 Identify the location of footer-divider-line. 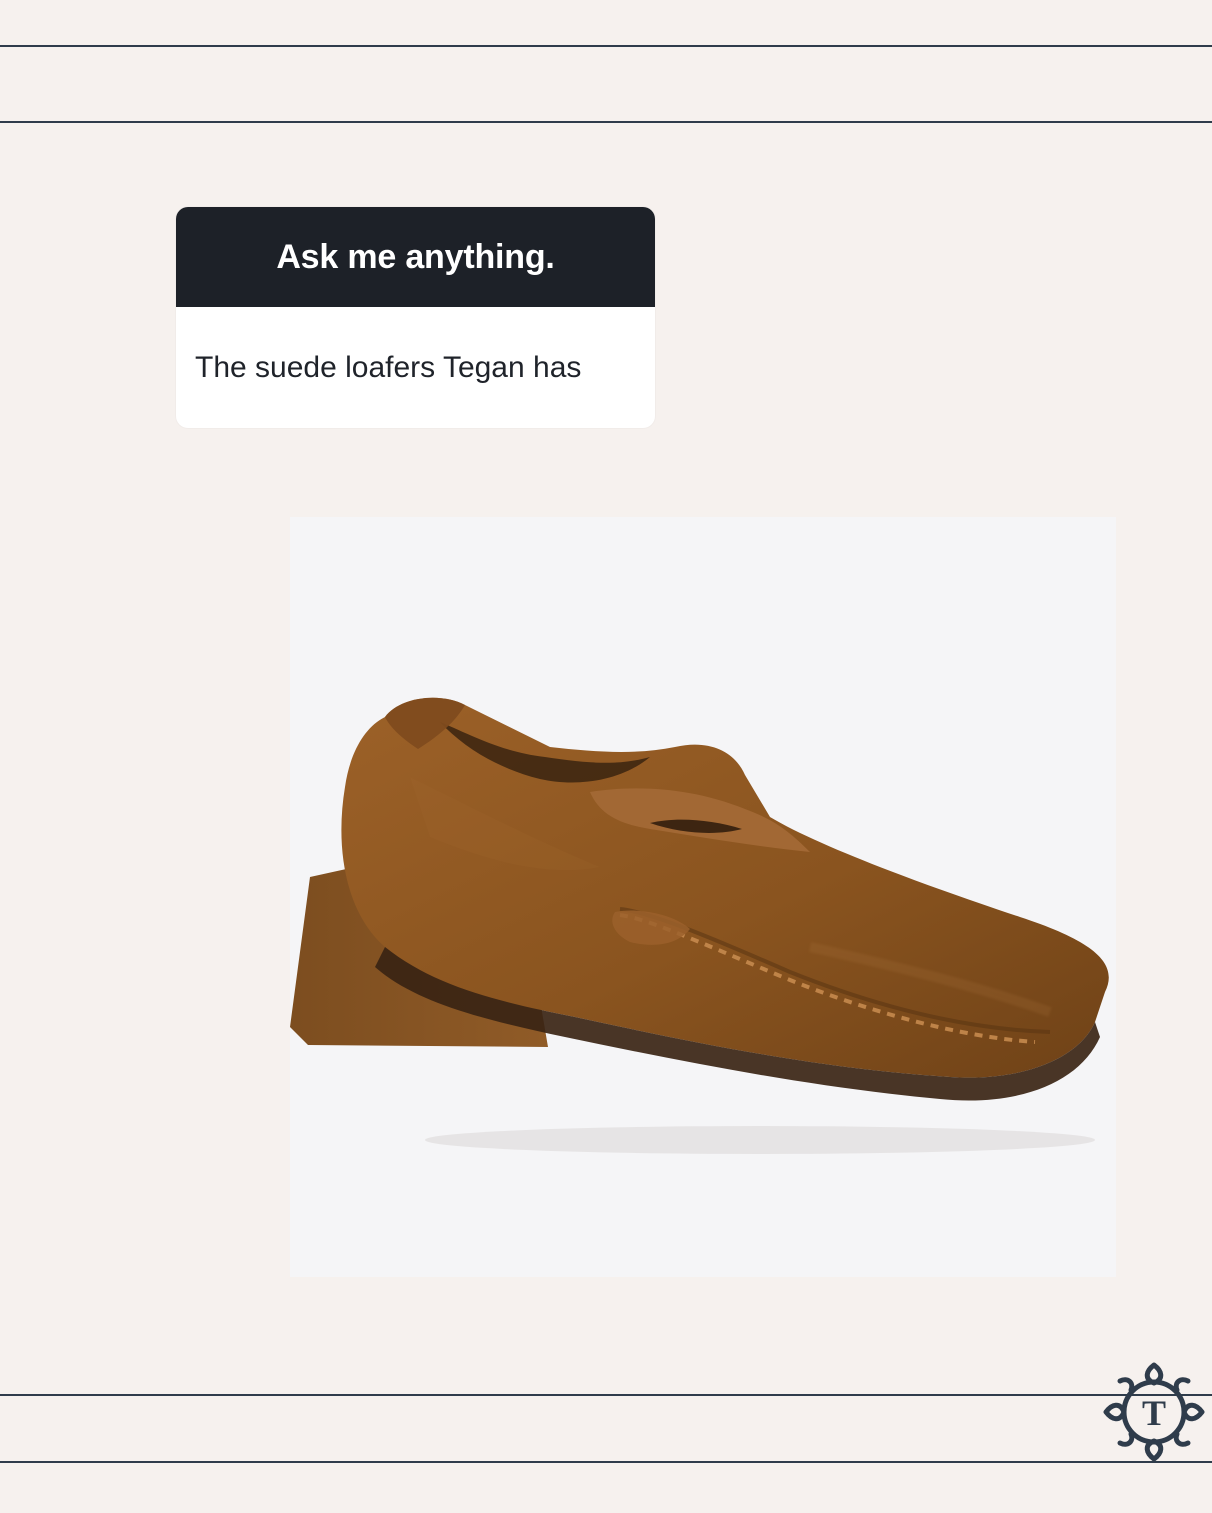
(606, 1395).